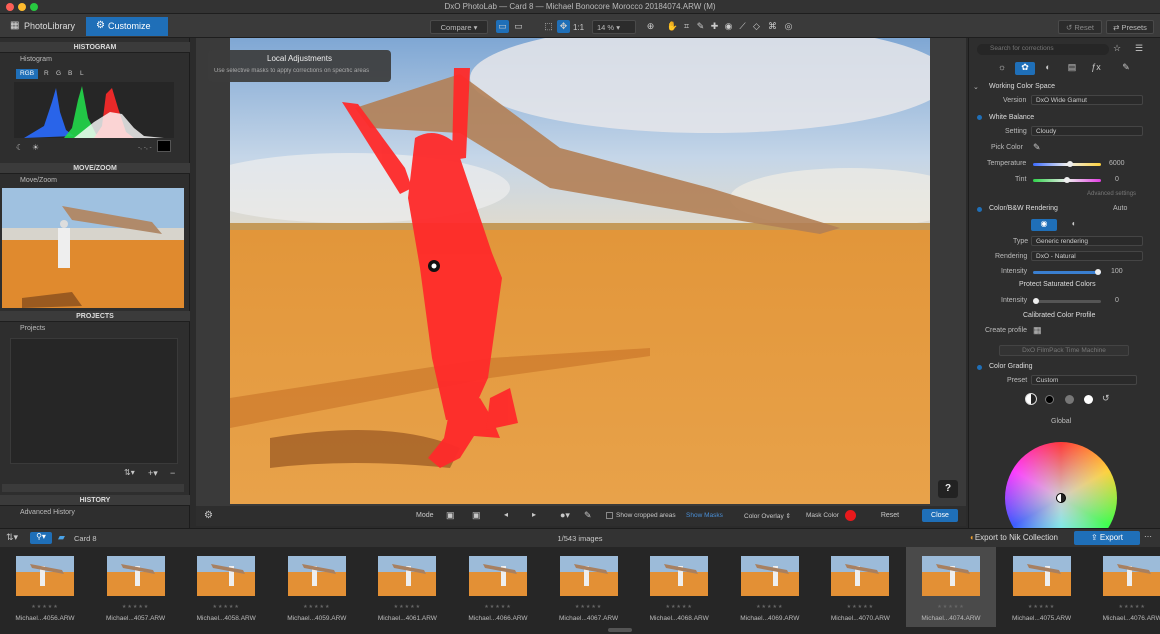  Describe the element at coordinates (1084, 380) in the screenshot. I see `grading-preset-select: Custom` at that location.